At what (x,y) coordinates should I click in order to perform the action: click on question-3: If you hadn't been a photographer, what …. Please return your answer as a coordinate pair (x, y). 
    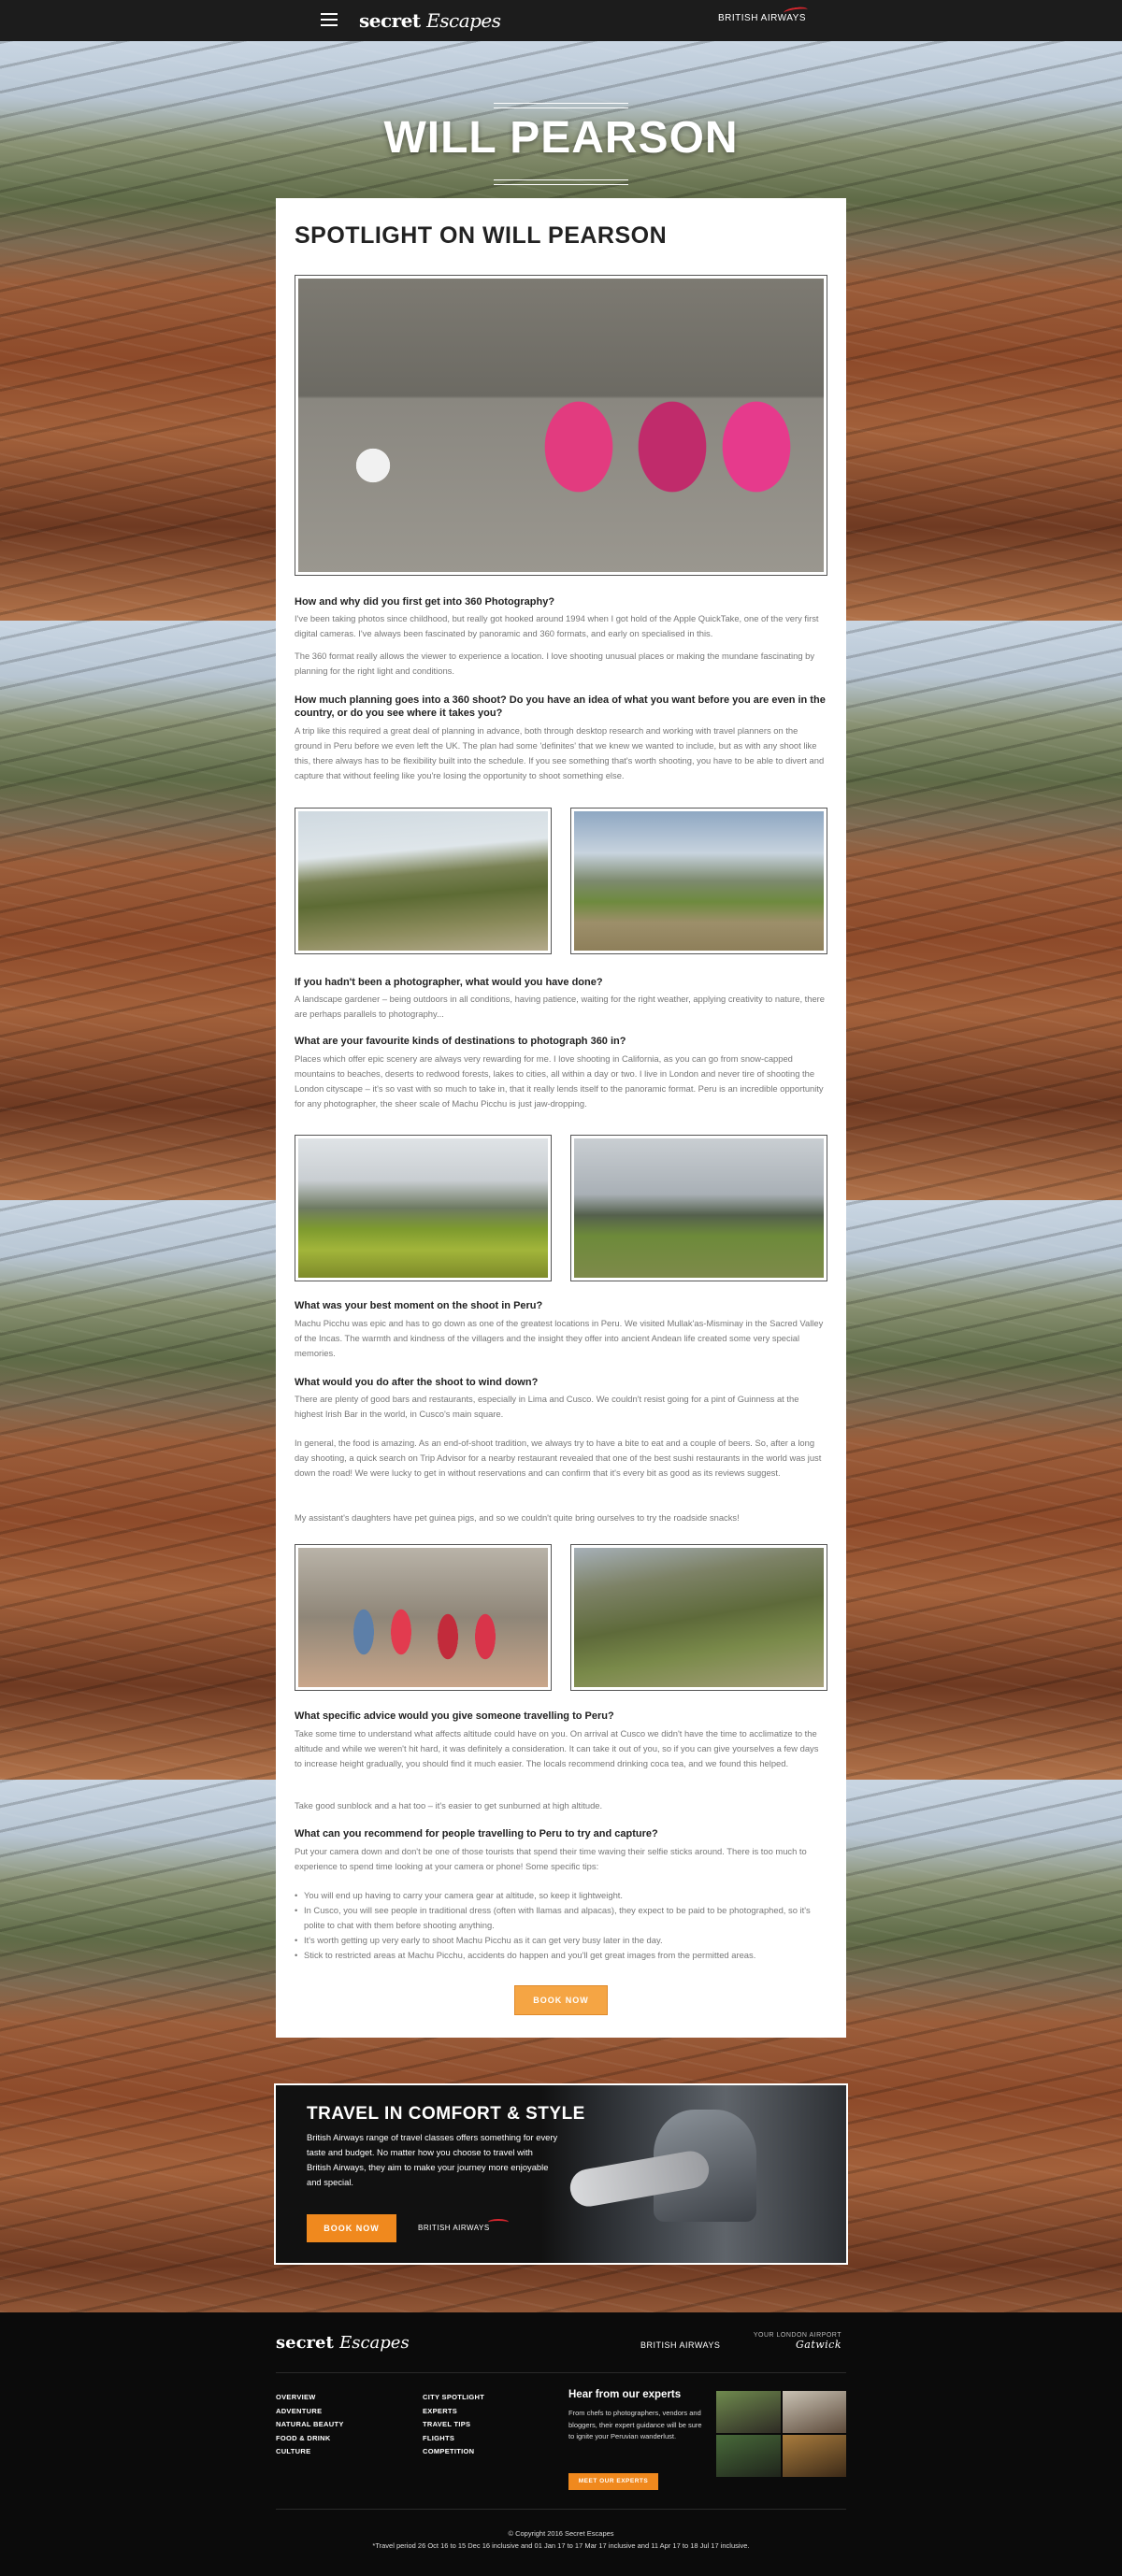
    Looking at the image, I should click on (449, 982).